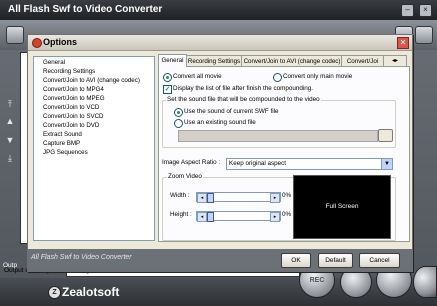 The image size is (437, 306). I want to click on width-increase-icon: ▸, so click(275, 198).